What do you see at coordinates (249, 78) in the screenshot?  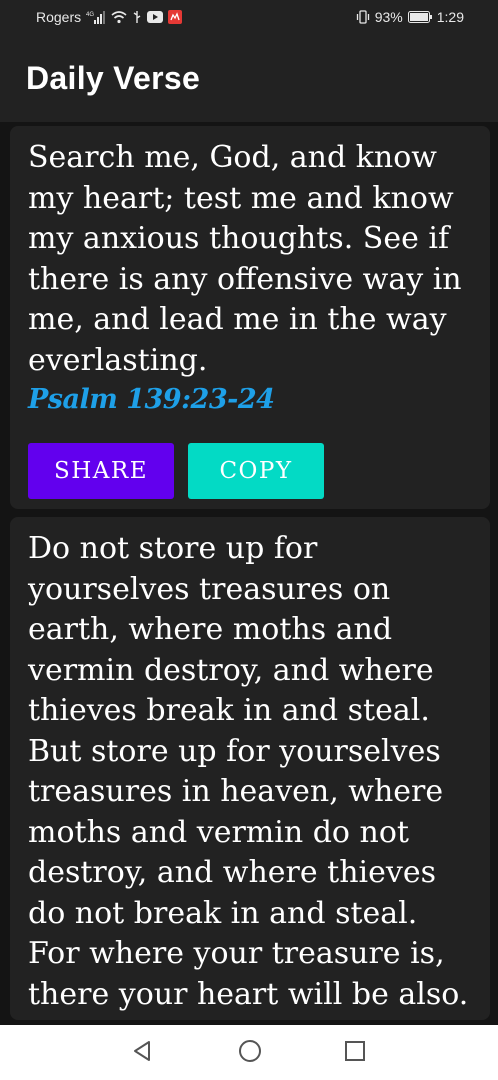 I see `app-bar: Daily Verse` at bounding box center [249, 78].